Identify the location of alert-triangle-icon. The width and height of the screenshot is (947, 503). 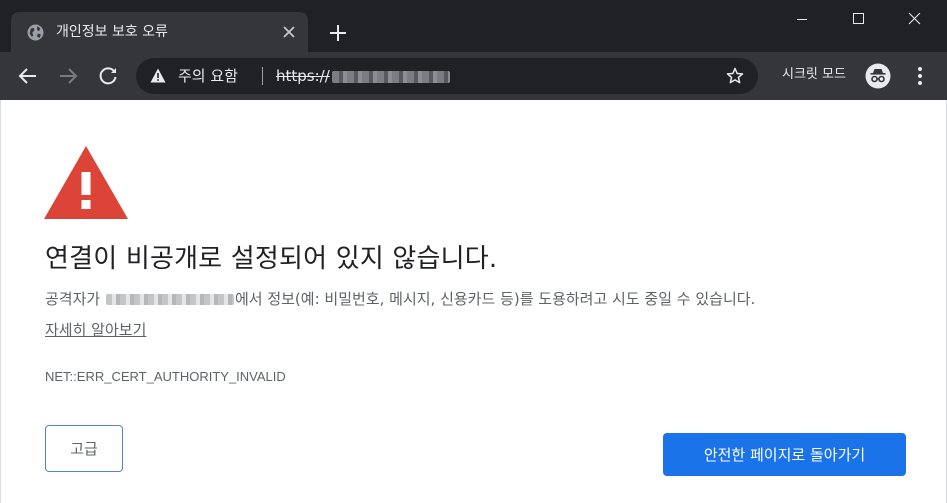
(86, 182).